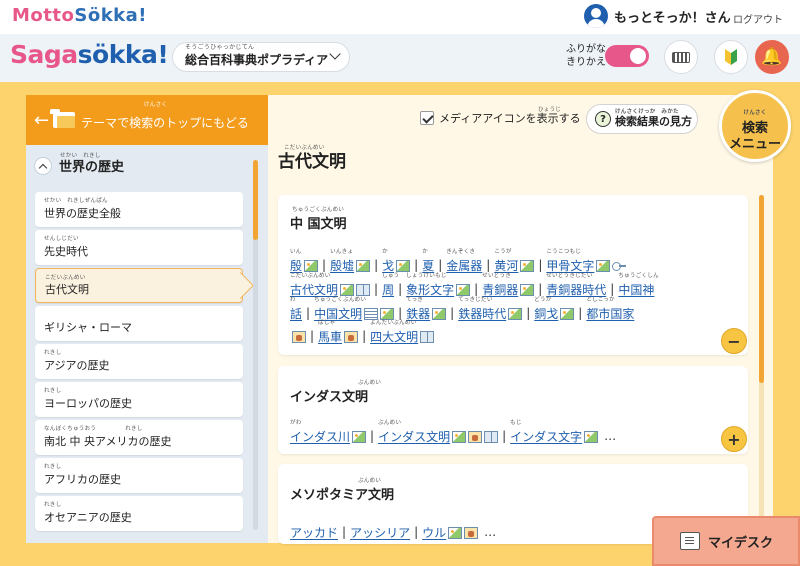 Image resolution: width=800 pixels, height=566 pixels. I want to click on sidebar-item: ギリシャ・ローマ, so click(139, 323).